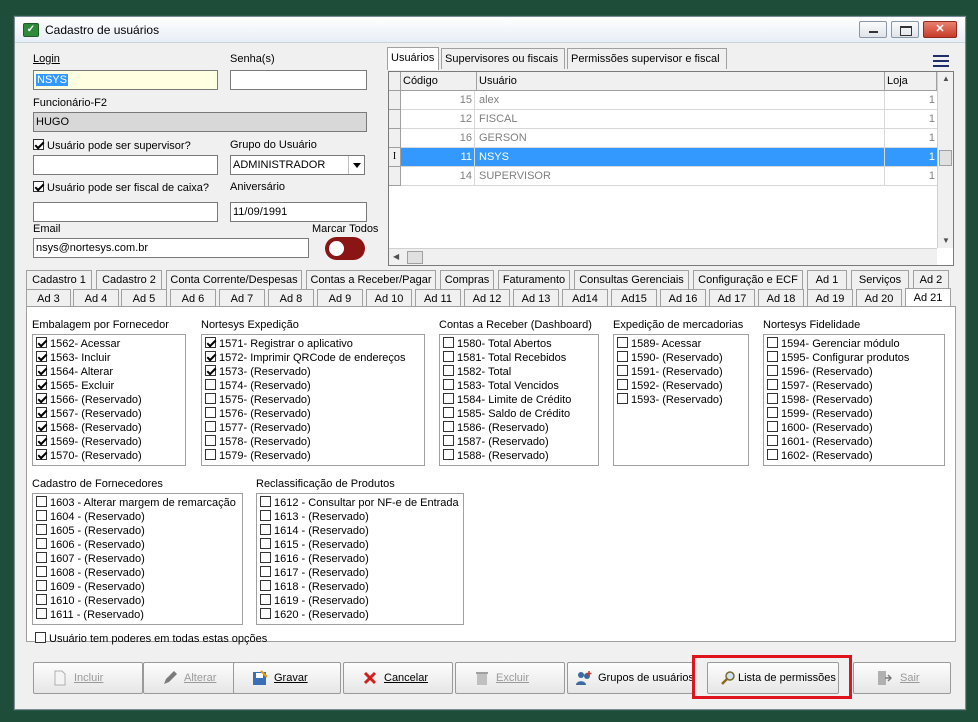 This screenshot has width=978, height=722. I want to click on scroll-up-icon: ▲, so click(946, 78).